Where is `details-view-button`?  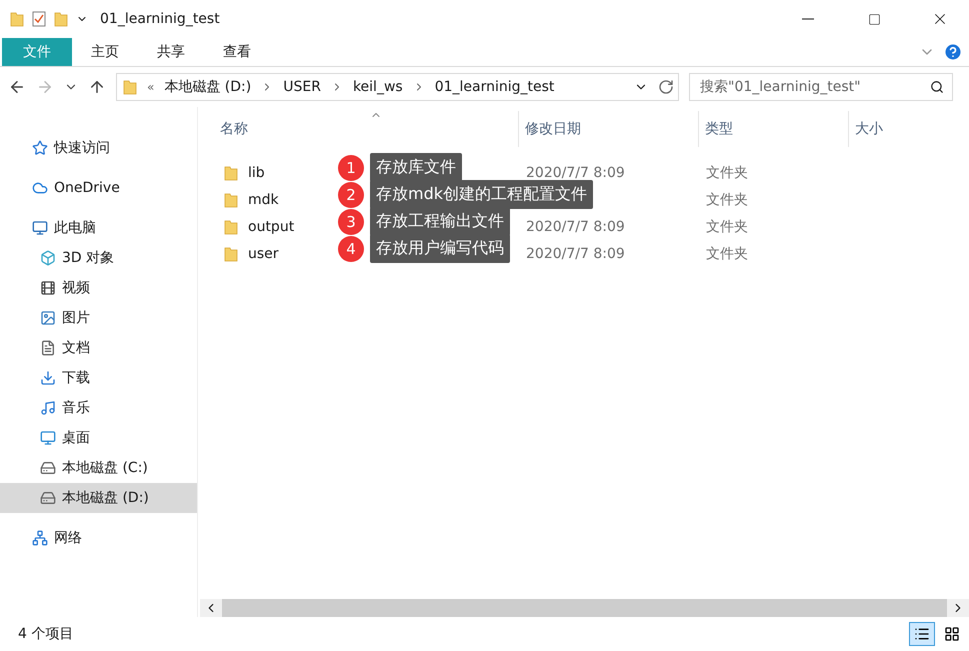
details-view-button is located at coordinates (922, 634).